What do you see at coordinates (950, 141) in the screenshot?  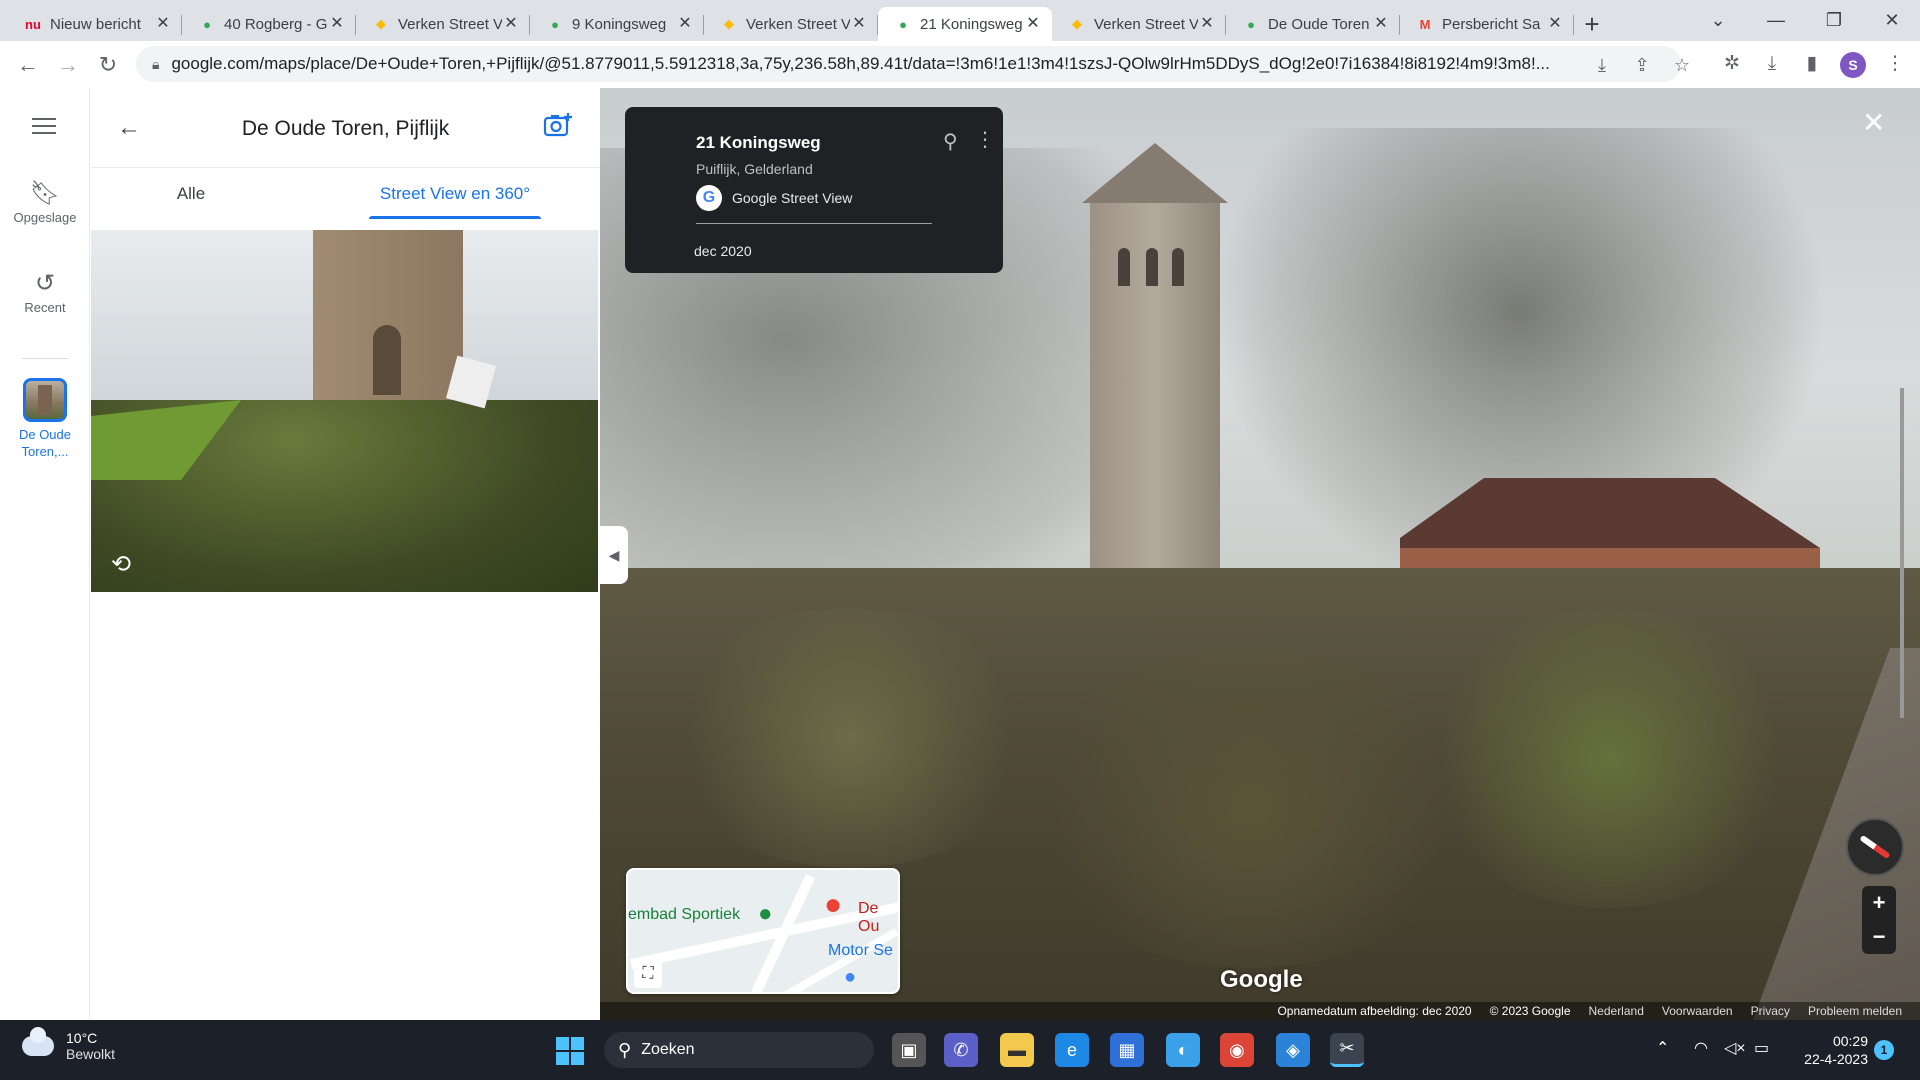 I see `location-pin-icon: ⚲` at bounding box center [950, 141].